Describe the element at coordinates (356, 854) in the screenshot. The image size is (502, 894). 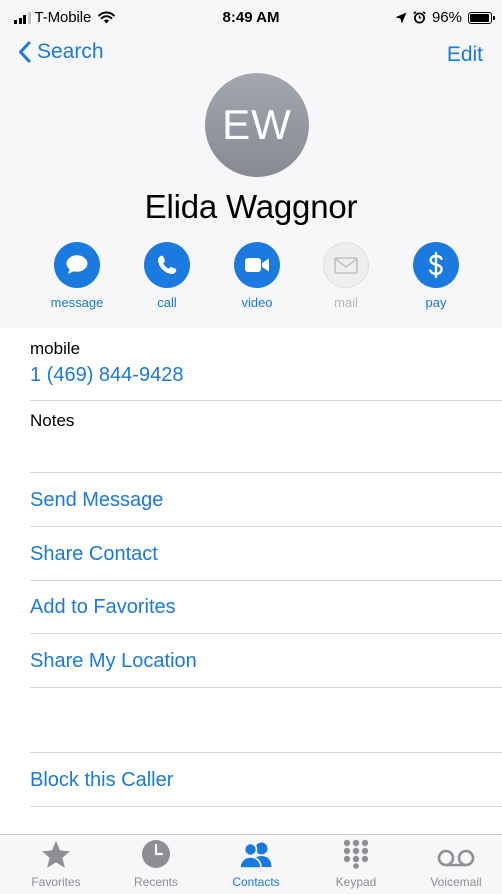
I see `keypad-icon` at that location.